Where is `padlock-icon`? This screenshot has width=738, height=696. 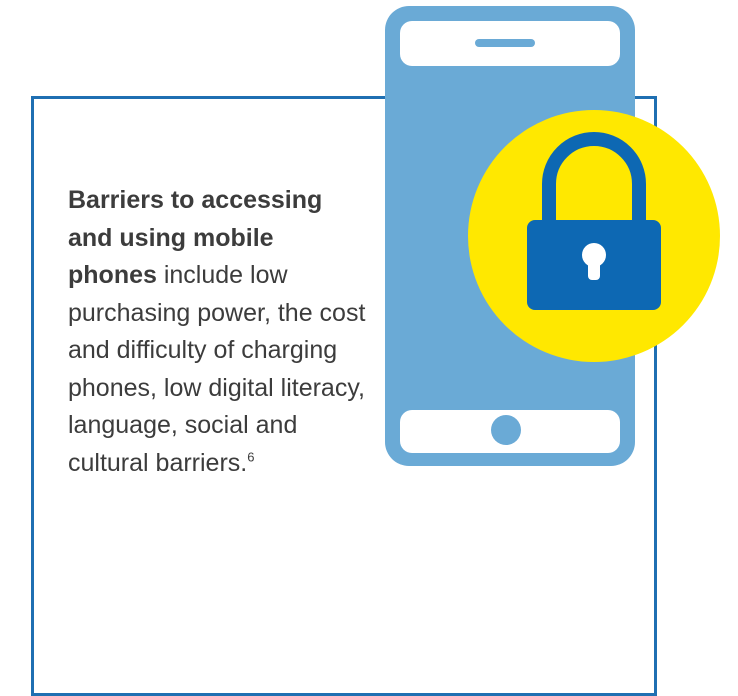
padlock-icon is located at coordinates (594, 236).